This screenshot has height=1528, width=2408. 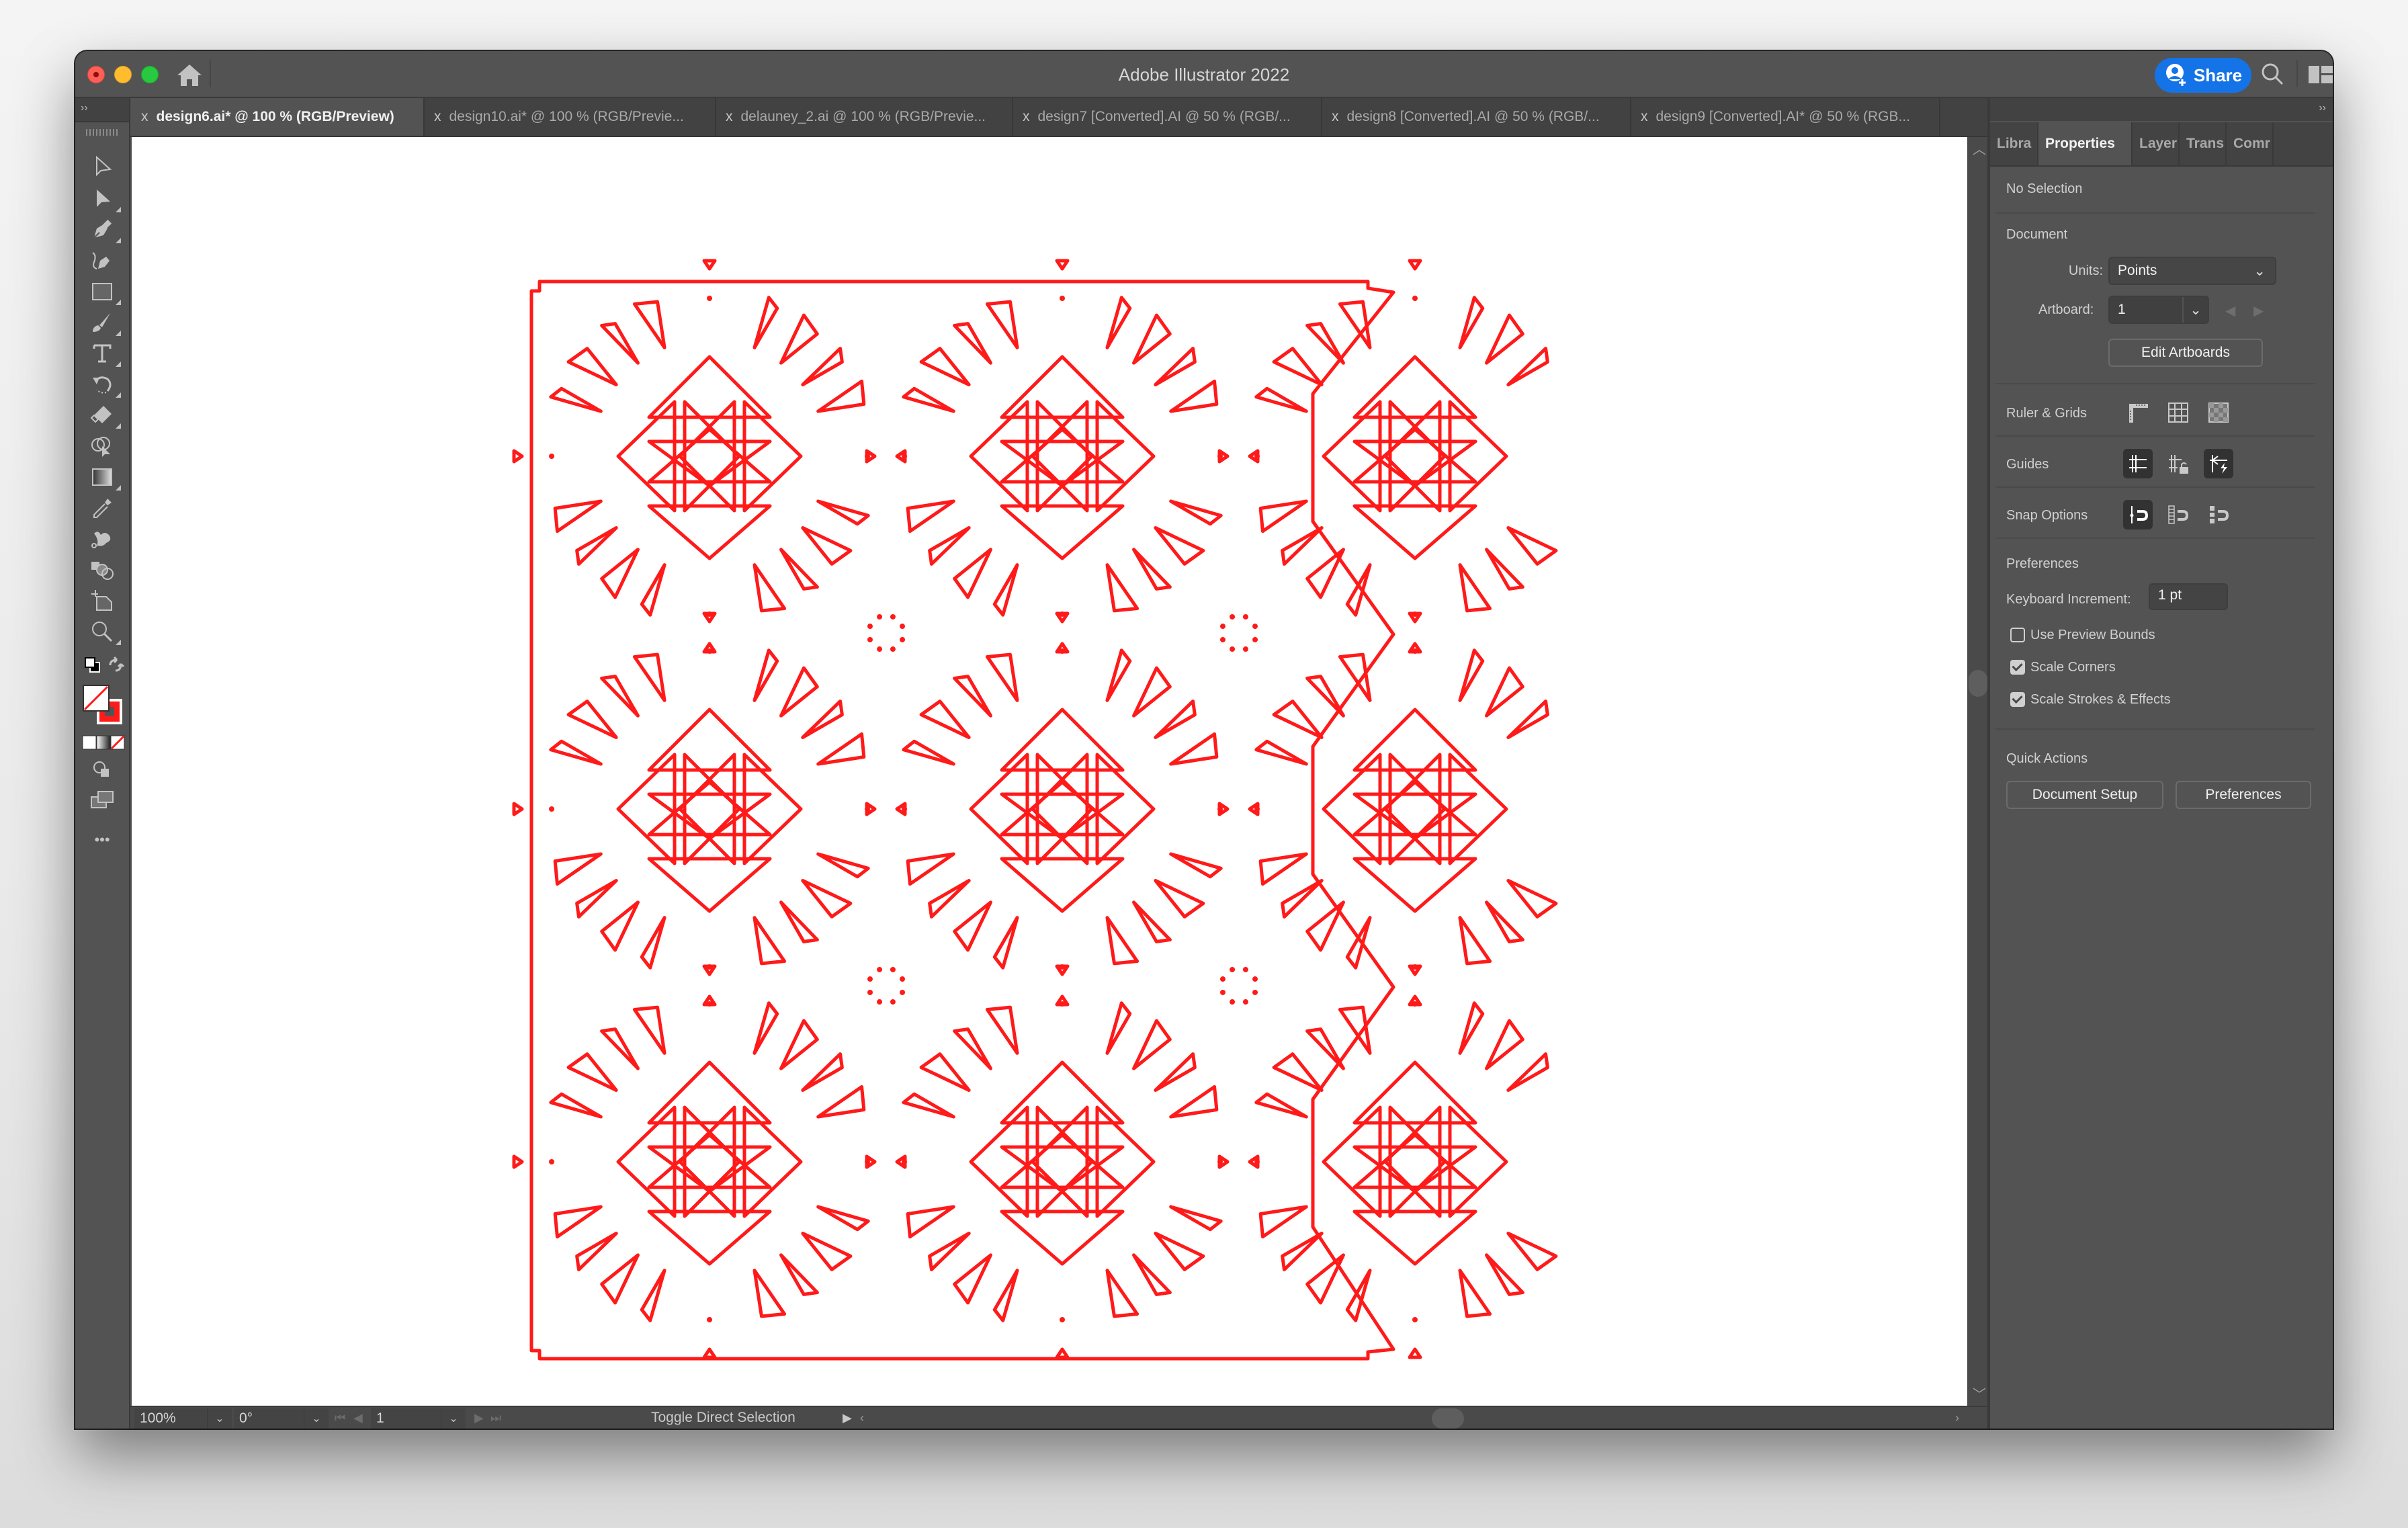 What do you see at coordinates (2156, 144) in the screenshot?
I see `tab-layers: Layer` at bounding box center [2156, 144].